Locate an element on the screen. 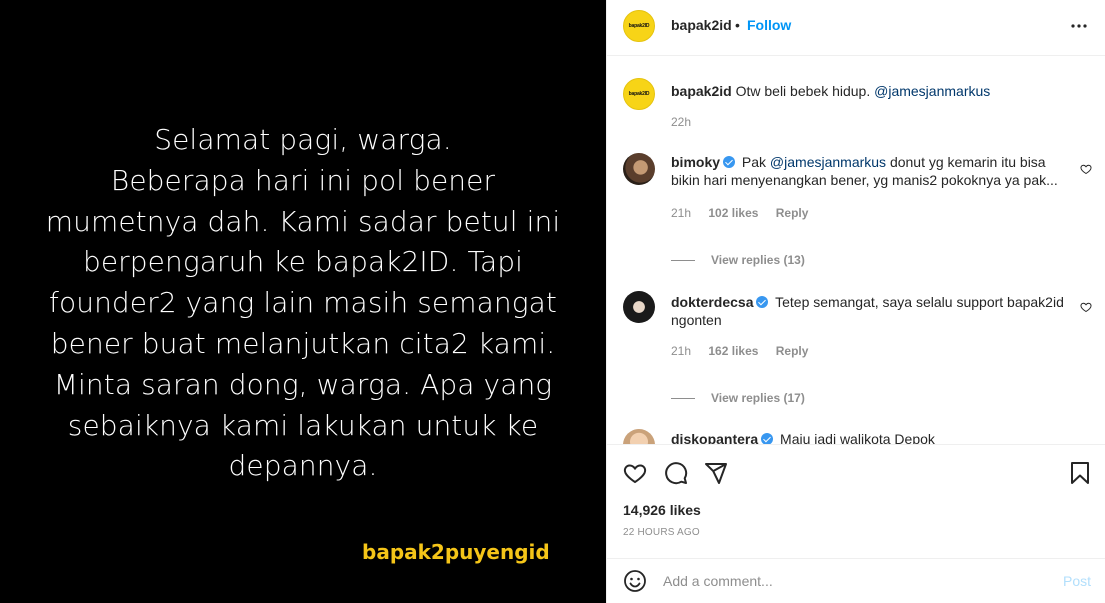 The width and height of the screenshot is (1105, 603). emoji-icon is located at coordinates (635, 581).